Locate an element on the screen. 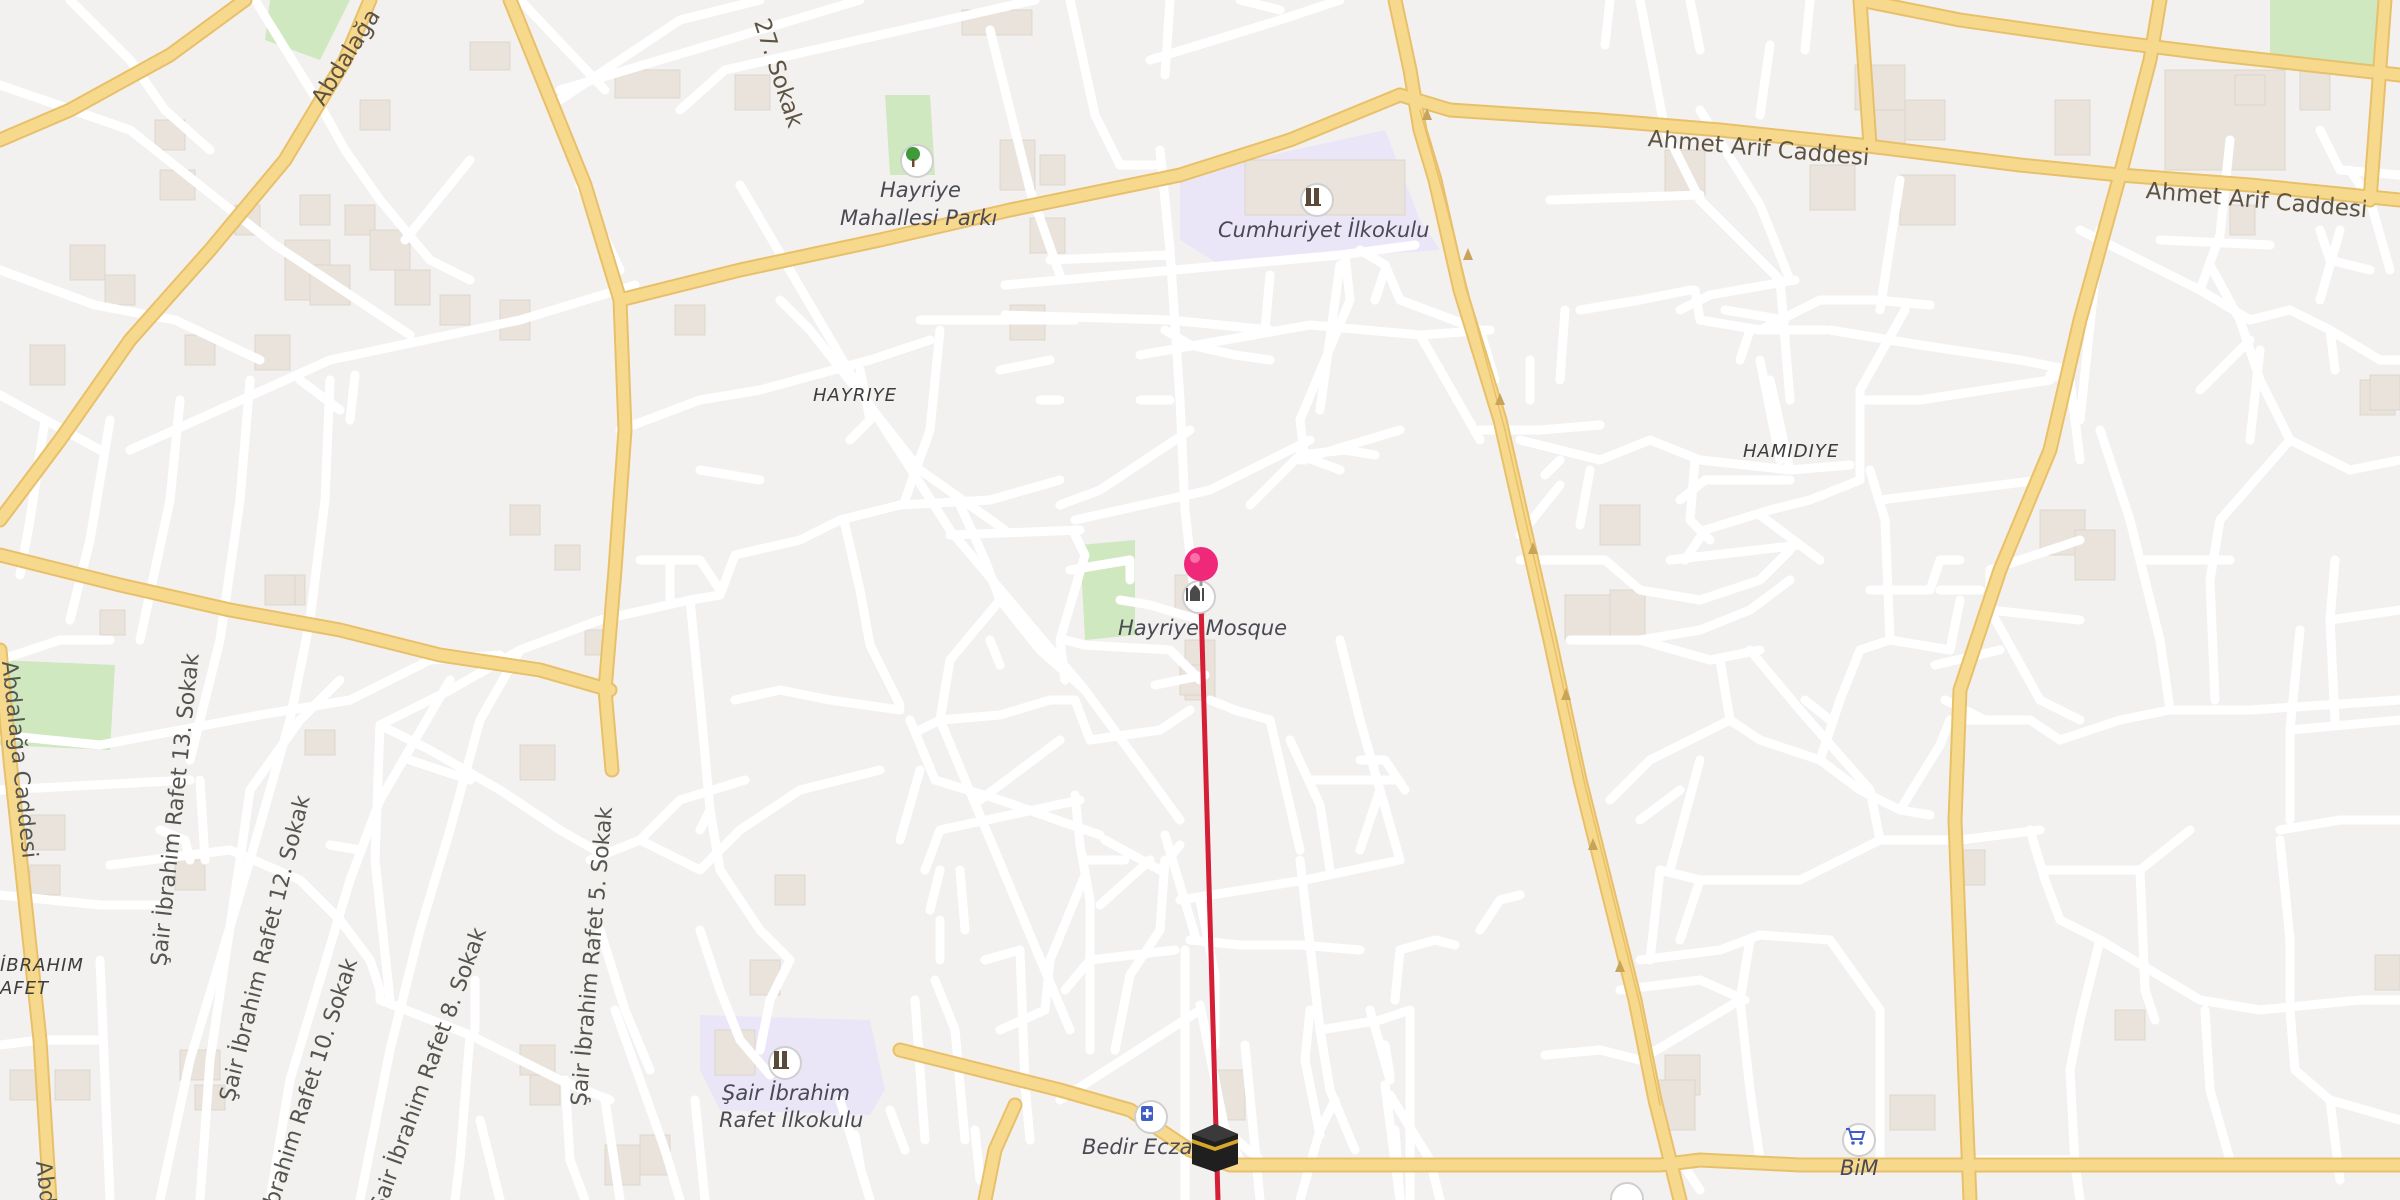 The height and width of the screenshot is (1200, 2400). tree-icon is located at coordinates (917, 161).